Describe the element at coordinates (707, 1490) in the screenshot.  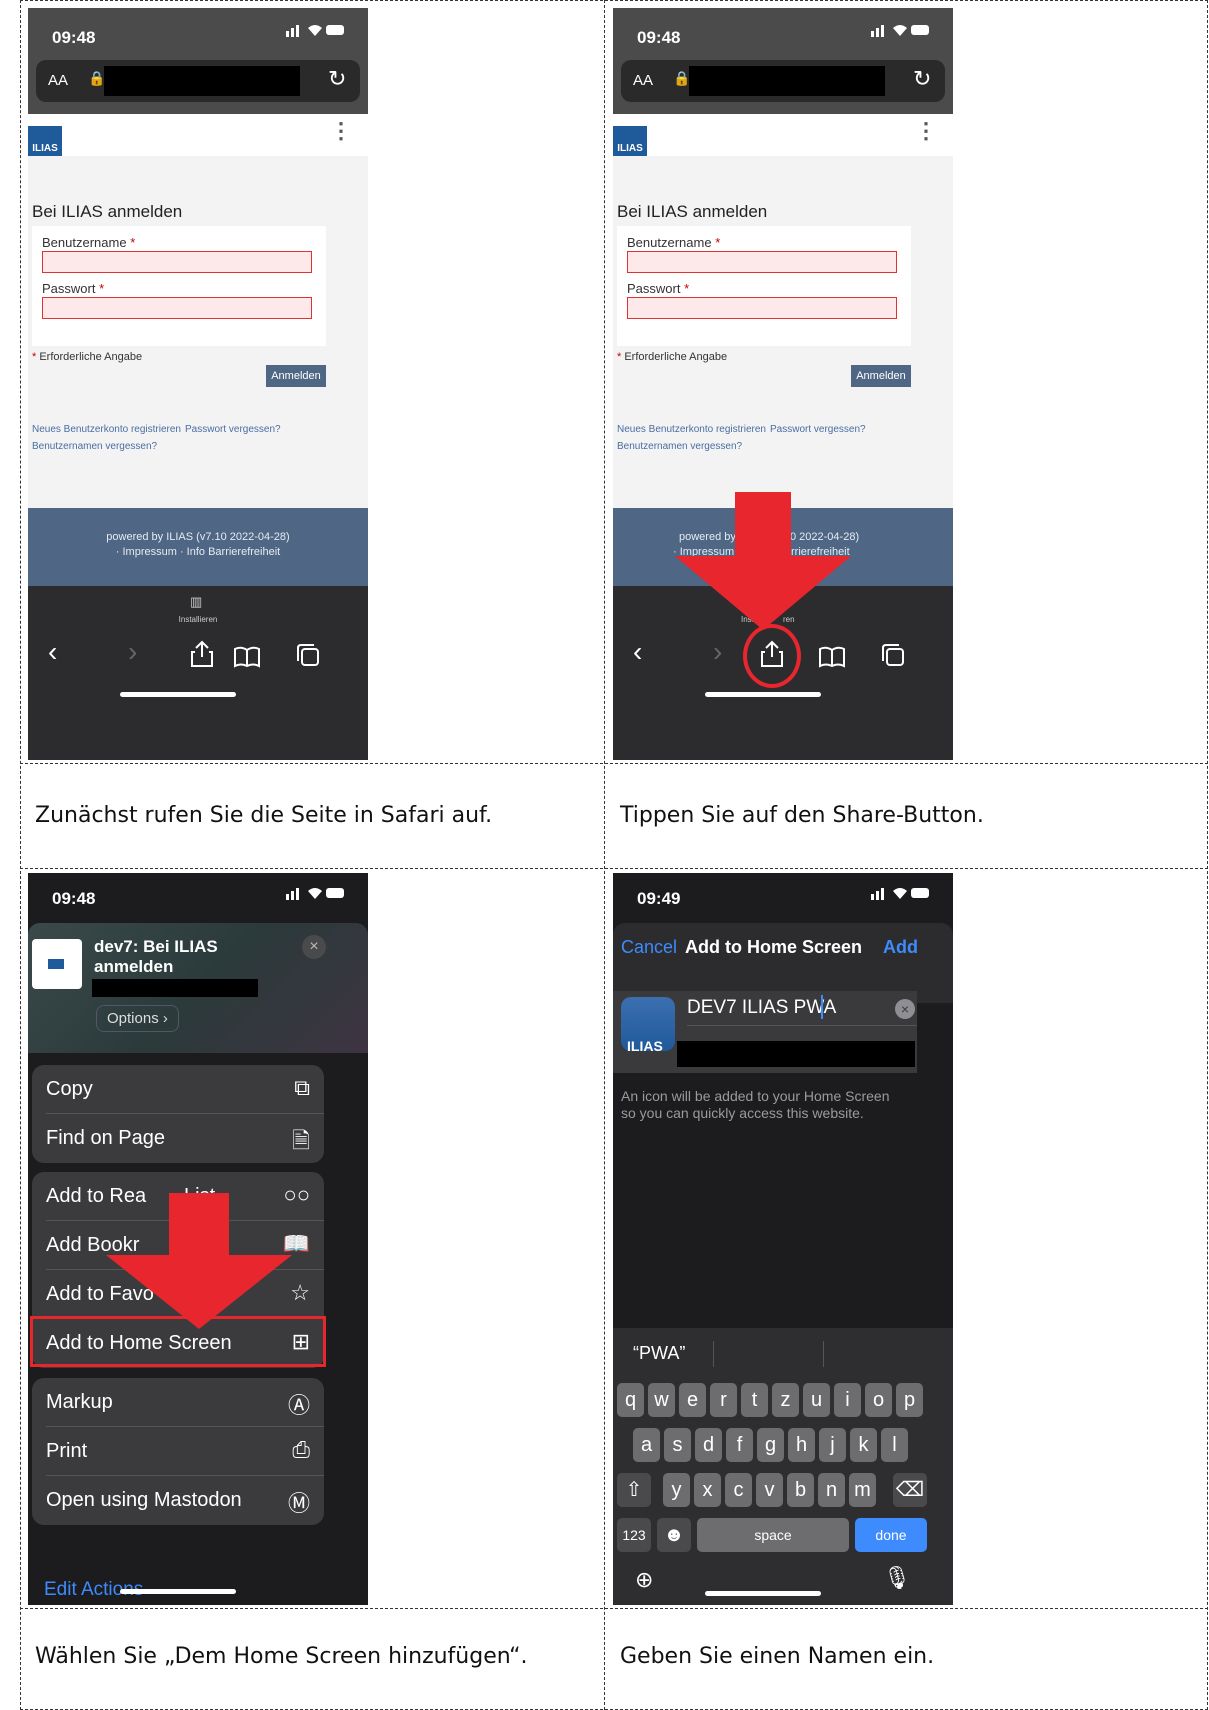
I see `key-x: x` at that location.